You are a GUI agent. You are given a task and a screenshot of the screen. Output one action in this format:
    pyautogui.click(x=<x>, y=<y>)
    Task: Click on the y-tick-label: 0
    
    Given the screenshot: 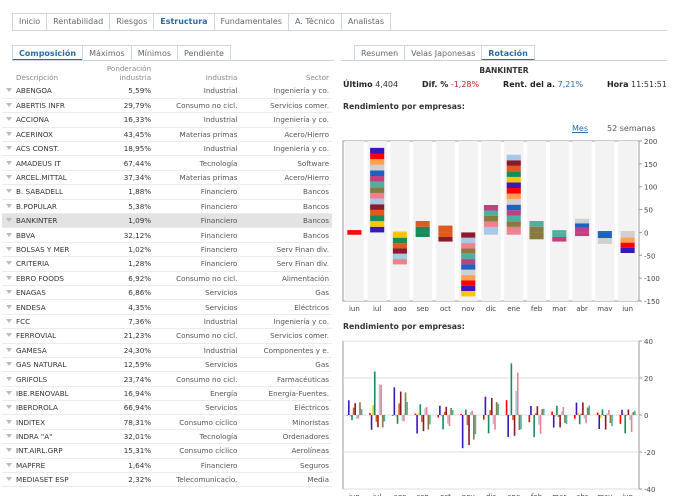 What is the action you would take?
    pyautogui.click(x=646, y=416)
    